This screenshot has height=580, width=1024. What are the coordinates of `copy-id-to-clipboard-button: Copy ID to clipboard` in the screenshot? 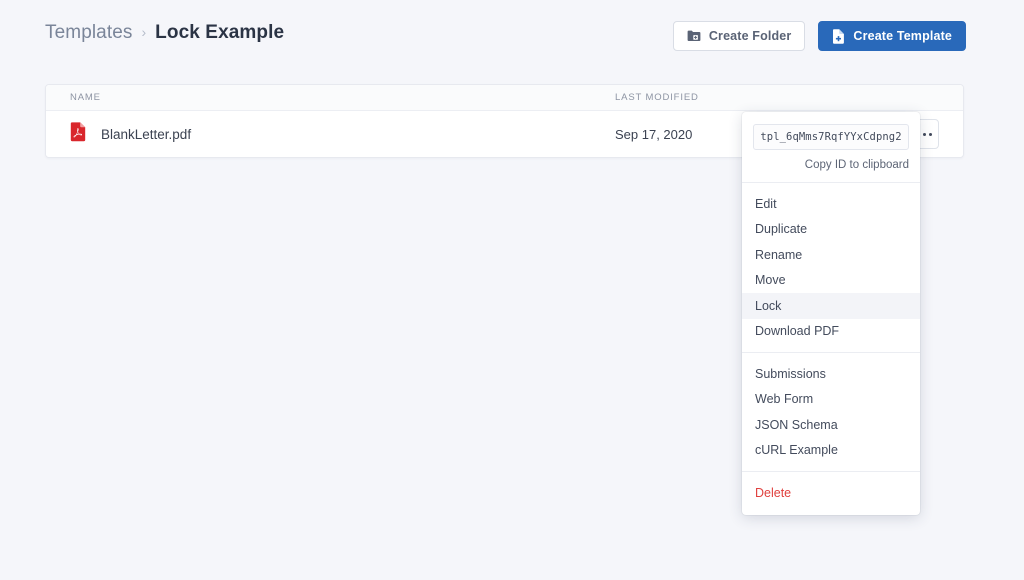 It's located at (831, 166).